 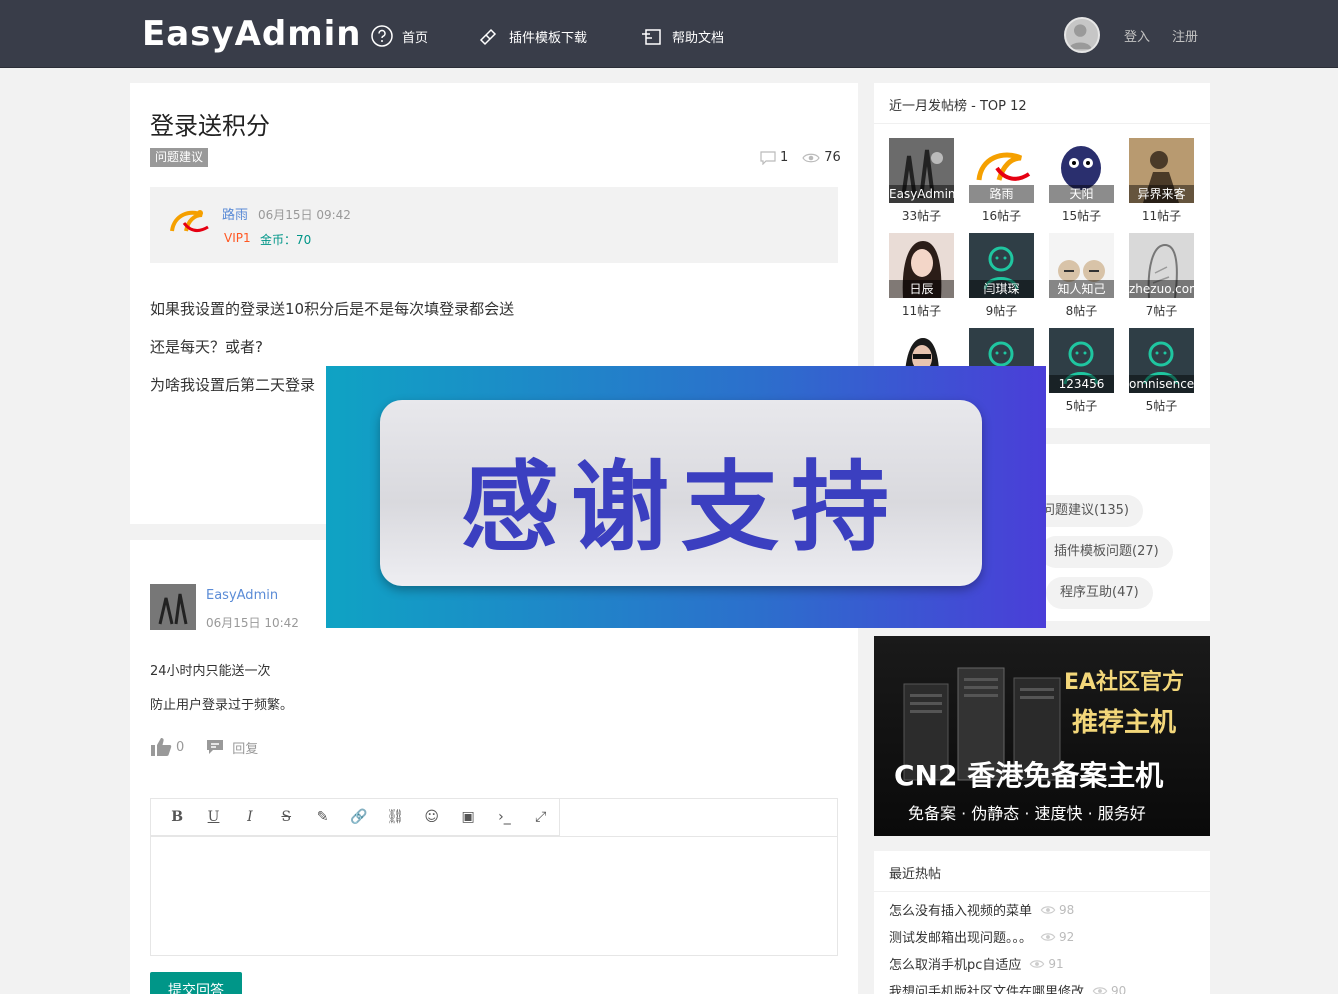 I want to click on top-poster-item: omnisence 5帖子, so click(x=1161, y=371).